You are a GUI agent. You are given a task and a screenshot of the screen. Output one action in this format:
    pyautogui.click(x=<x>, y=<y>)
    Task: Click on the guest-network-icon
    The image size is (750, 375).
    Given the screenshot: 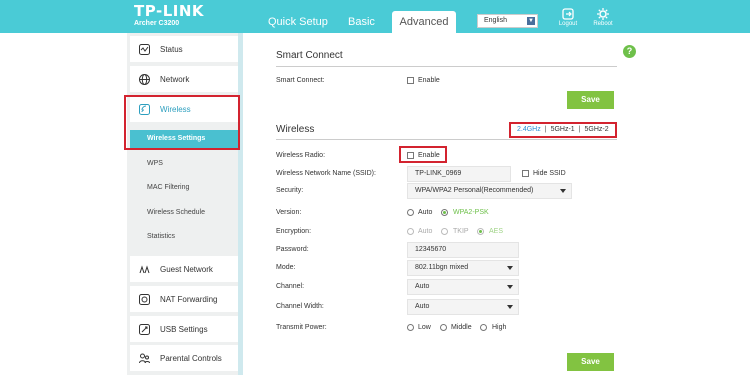 What is the action you would take?
    pyautogui.click(x=144, y=269)
    